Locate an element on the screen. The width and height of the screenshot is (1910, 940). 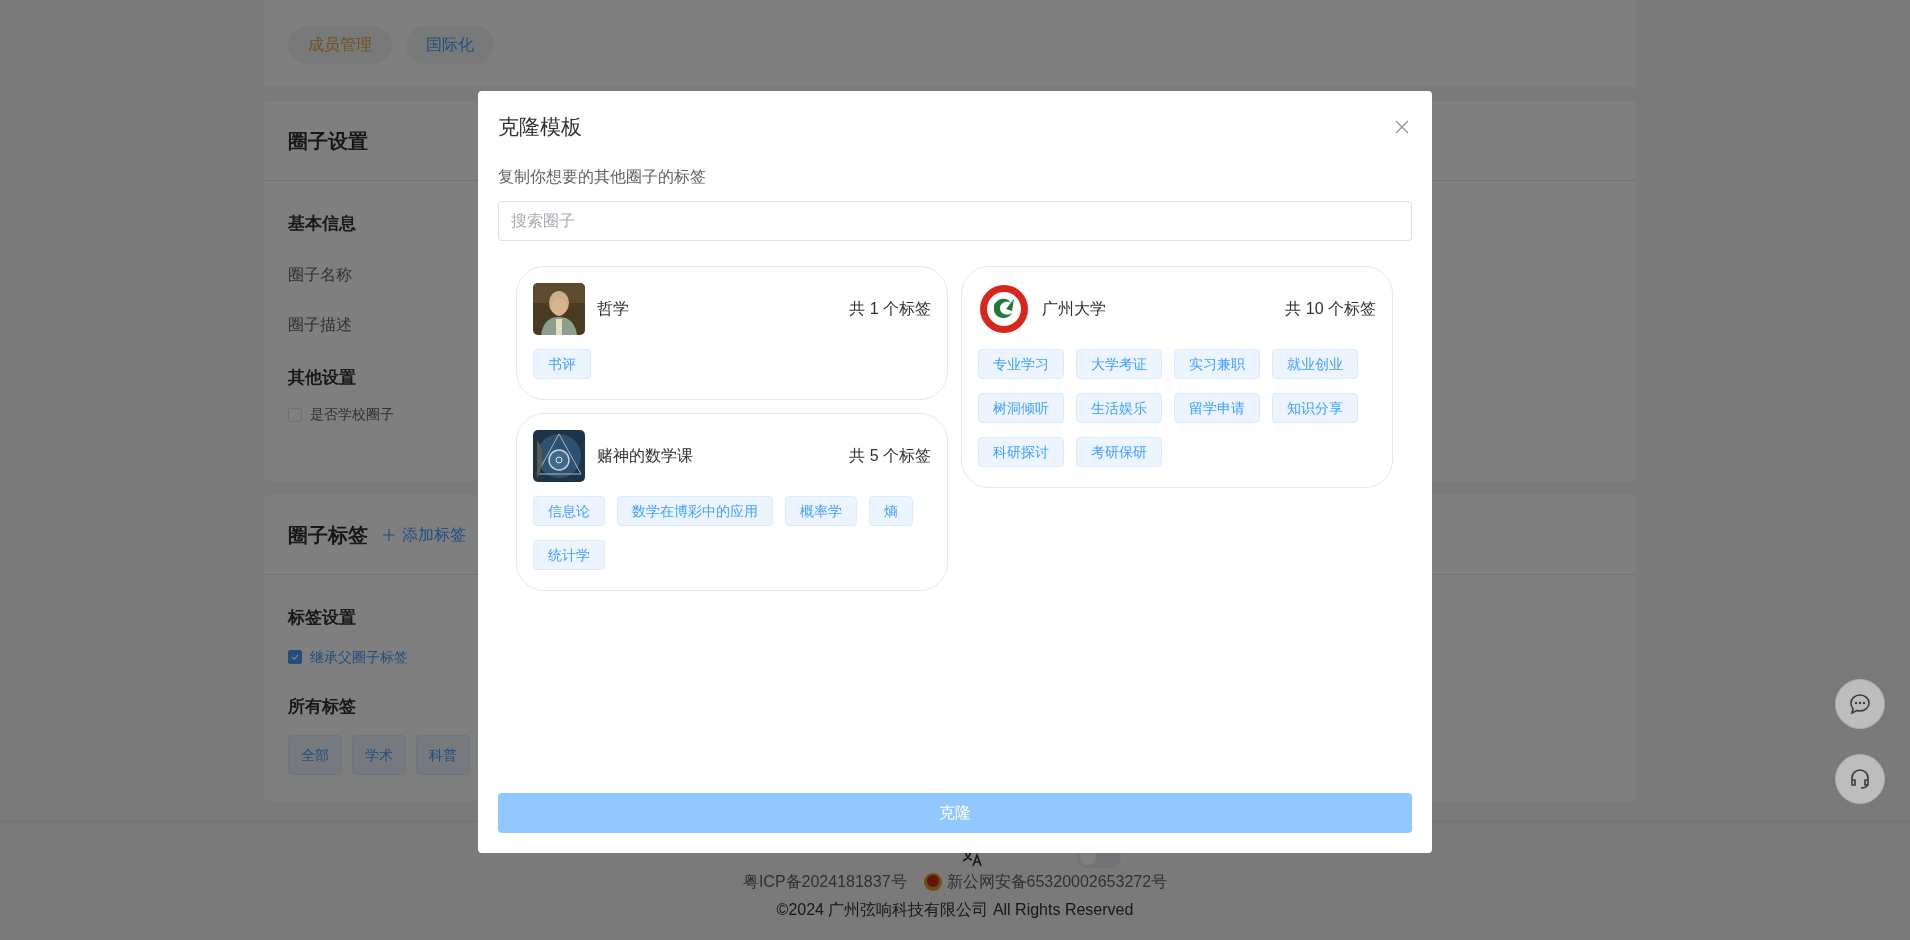
tag-count: 共 5 个标签 is located at coordinates (890, 456).